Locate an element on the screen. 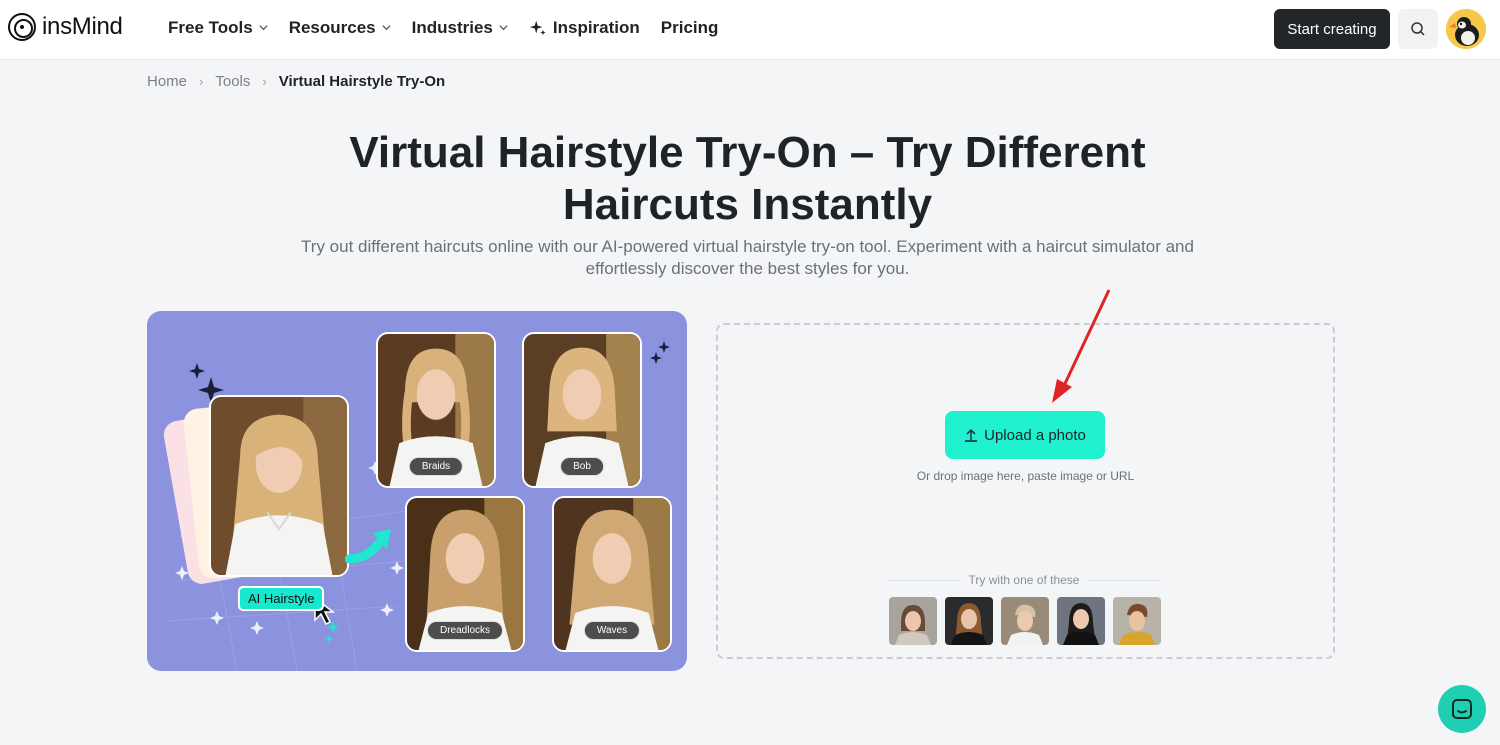  search-icon is located at coordinates (1418, 29).